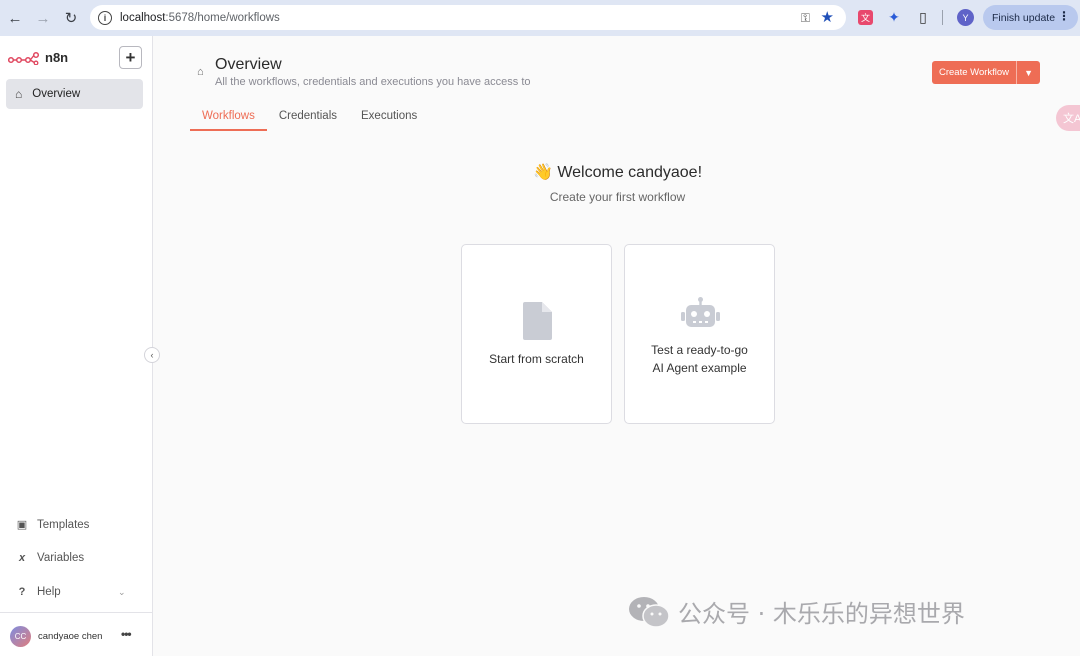 The height and width of the screenshot is (656, 1080). Describe the element at coordinates (617, 172) in the screenshot. I see `welcome-heading: 👋 Welcome candyaoe!` at that location.